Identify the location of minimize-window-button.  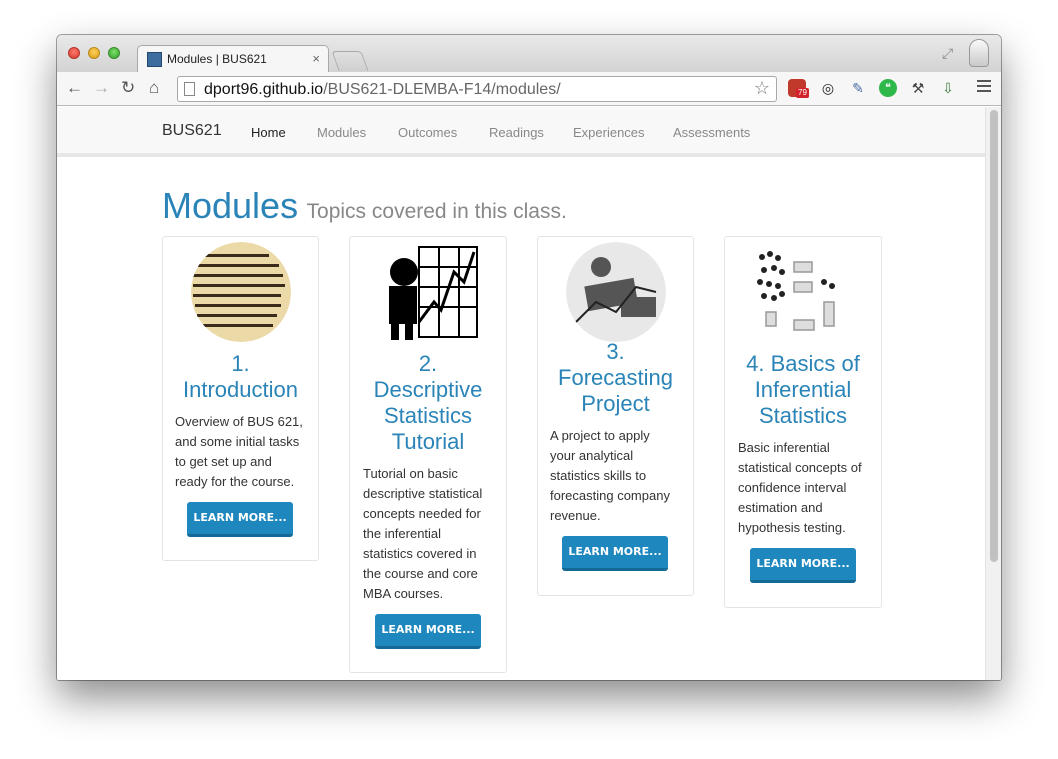
(94, 53).